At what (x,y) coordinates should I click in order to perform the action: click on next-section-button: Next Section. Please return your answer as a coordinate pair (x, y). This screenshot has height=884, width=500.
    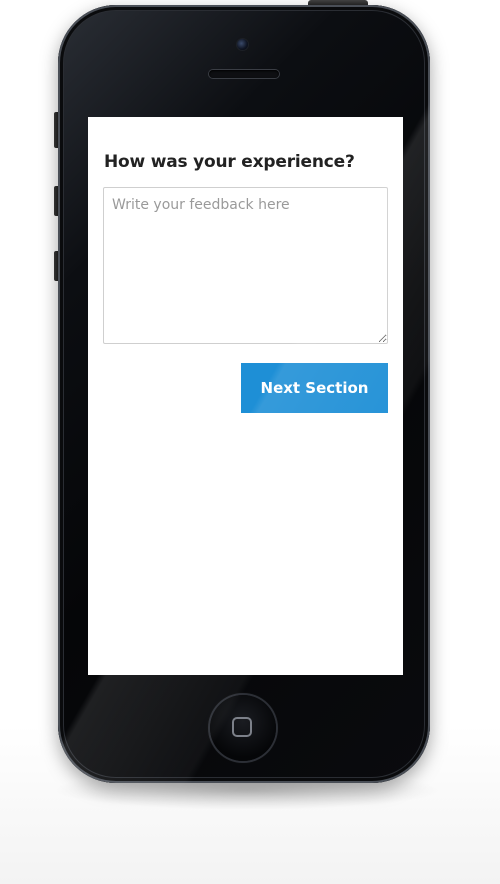
    Looking at the image, I should click on (314, 388).